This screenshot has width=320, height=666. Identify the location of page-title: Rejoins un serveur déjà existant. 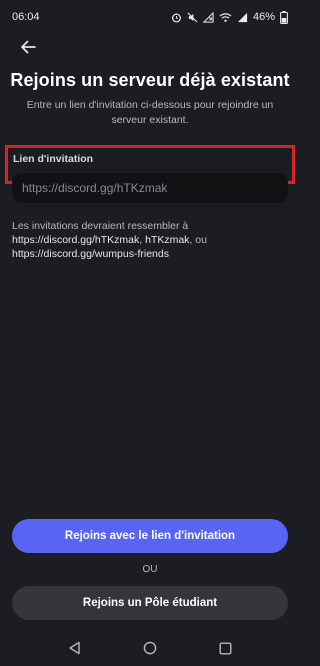
(150, 80).